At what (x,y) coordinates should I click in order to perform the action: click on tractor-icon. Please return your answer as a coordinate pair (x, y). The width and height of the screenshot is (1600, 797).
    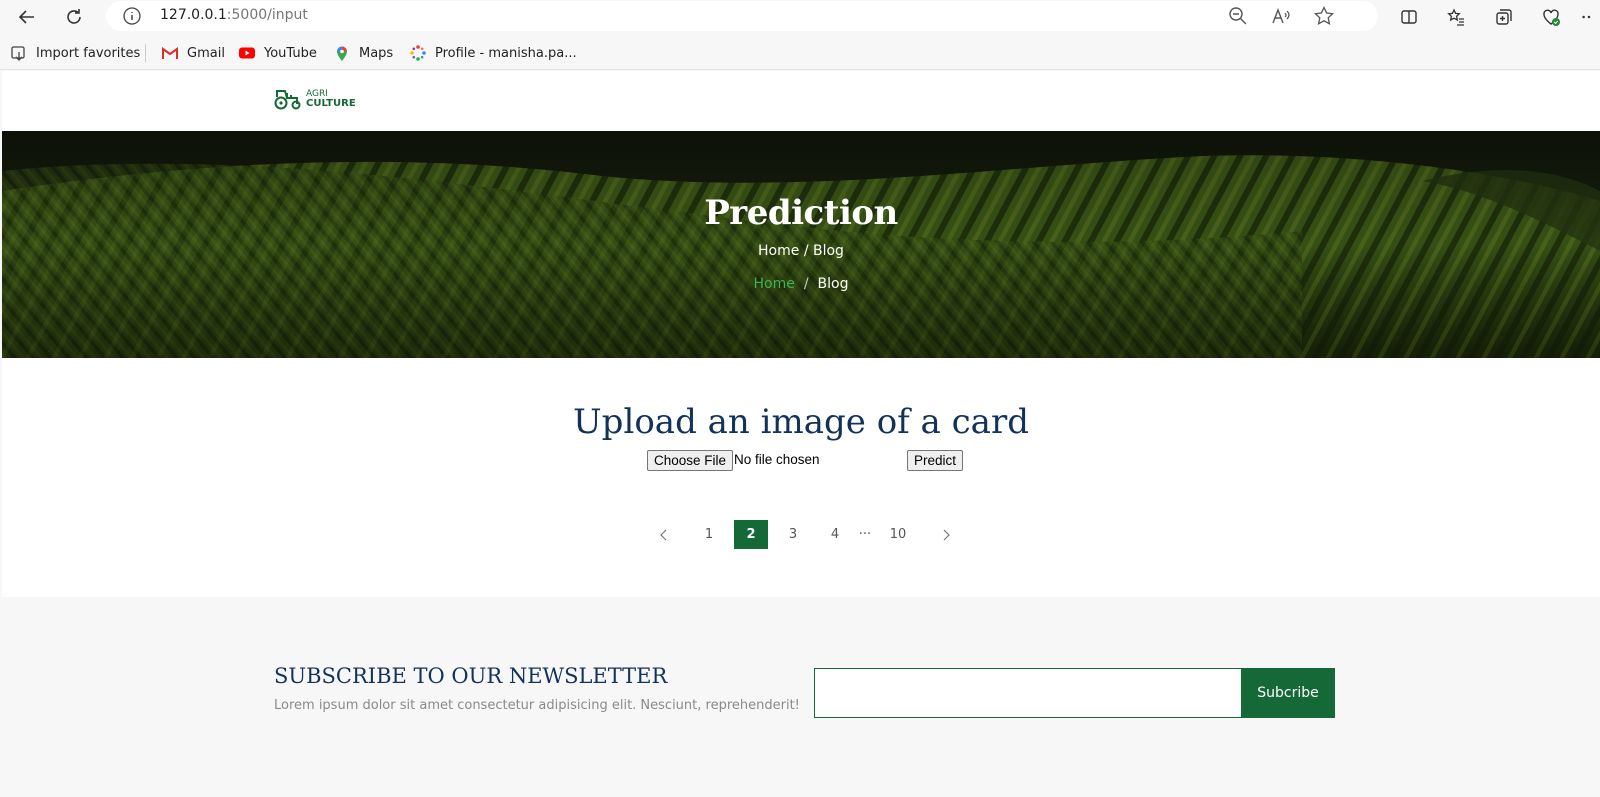
    Looking at the image, I should click on (287, 100).